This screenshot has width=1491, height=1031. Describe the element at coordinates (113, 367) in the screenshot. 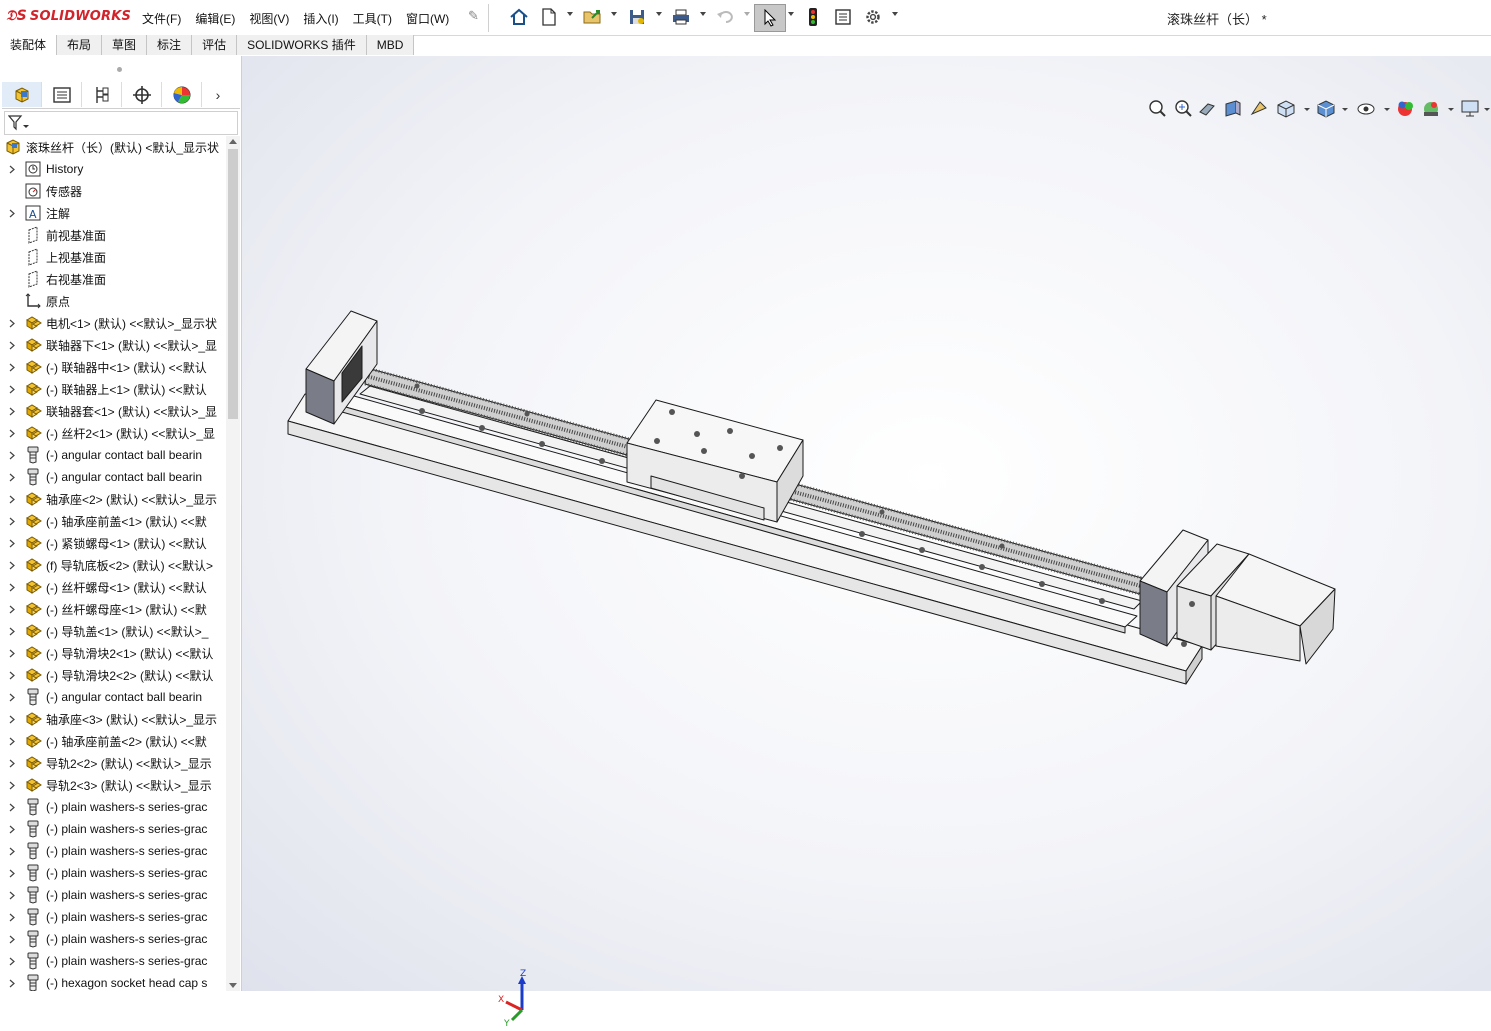

I see `tree-item: (-) 联轴器中<1> (默认) <<默认` at that location.